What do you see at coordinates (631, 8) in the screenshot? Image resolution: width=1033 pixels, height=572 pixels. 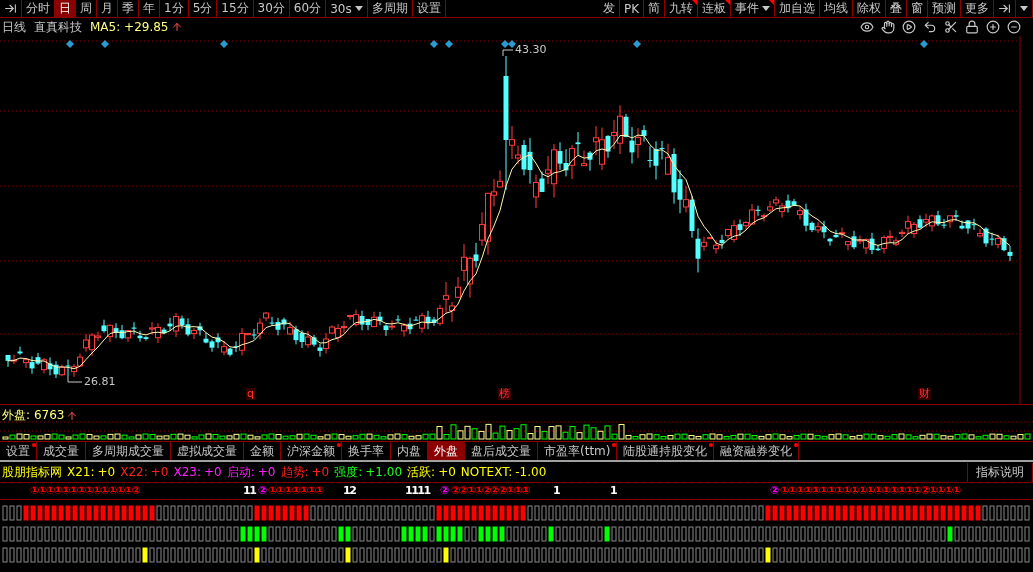 I see `toolbar-button: PK` at bounding box center [631, 8].